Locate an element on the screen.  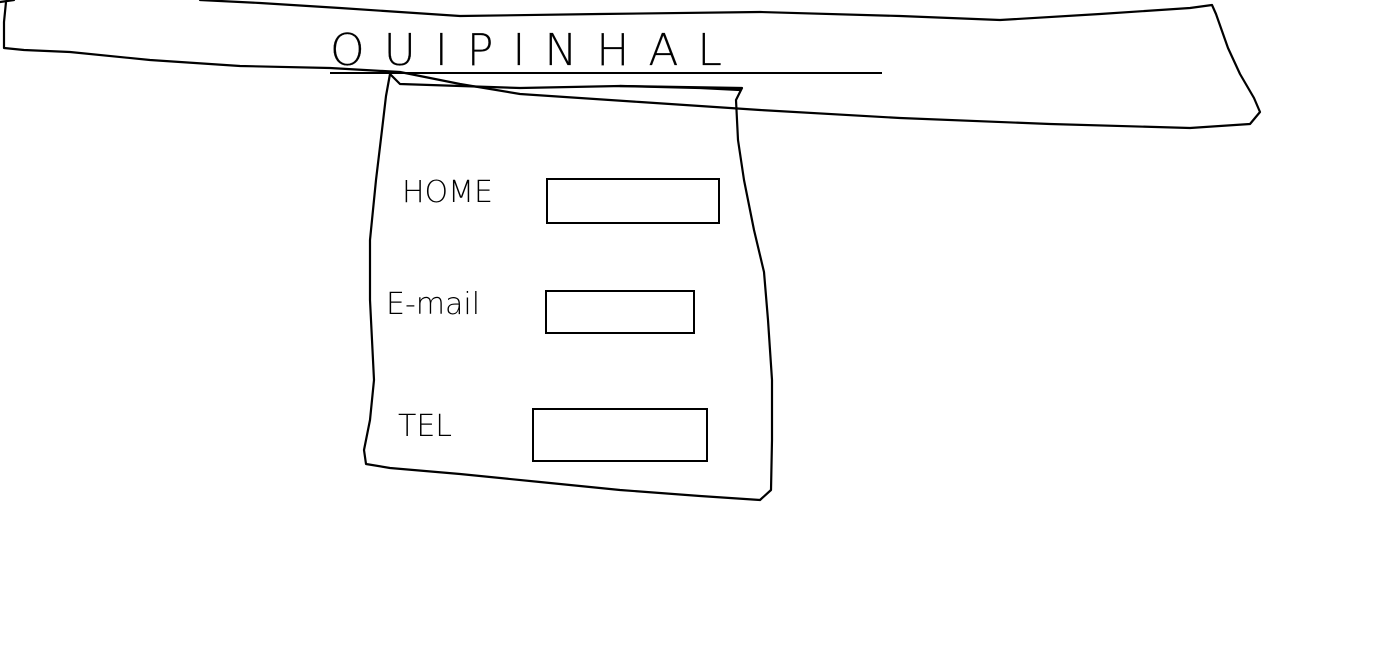
home-input is located at coordinates (633, 201).